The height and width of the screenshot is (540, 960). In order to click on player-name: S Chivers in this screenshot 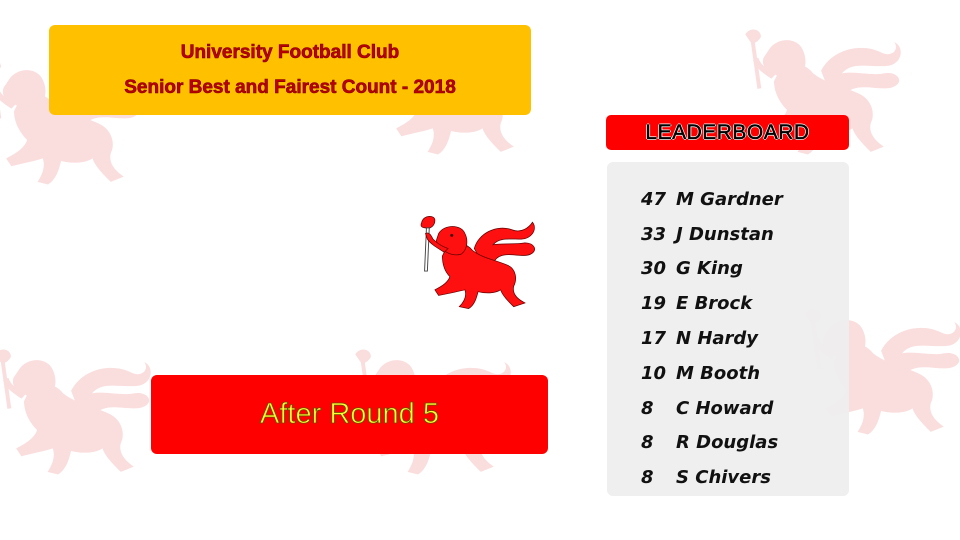, I will do `click(723, 478)`.